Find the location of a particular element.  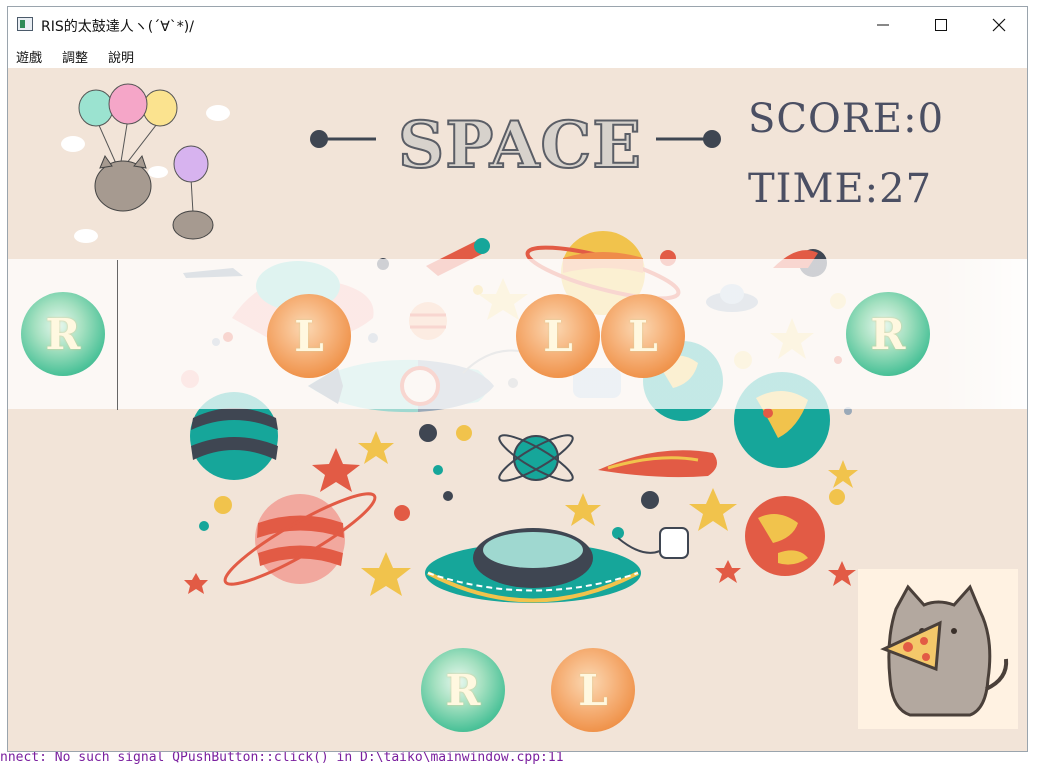

menu-game: 遊戲 is located at coordinates (29, 56).